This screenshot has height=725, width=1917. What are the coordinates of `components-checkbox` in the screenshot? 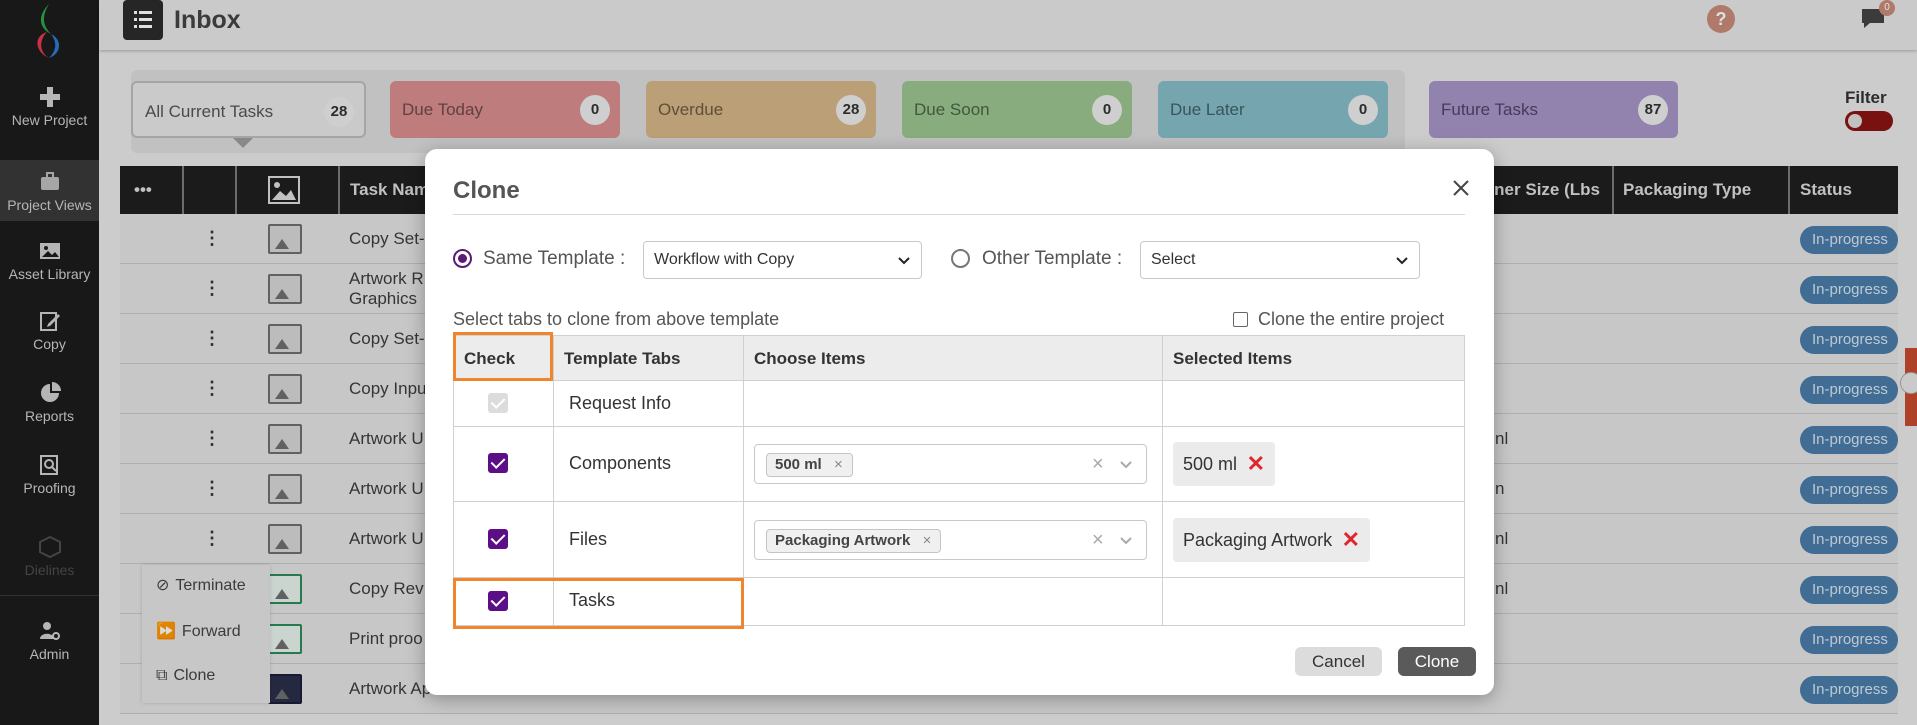 It's located at (498, 463).